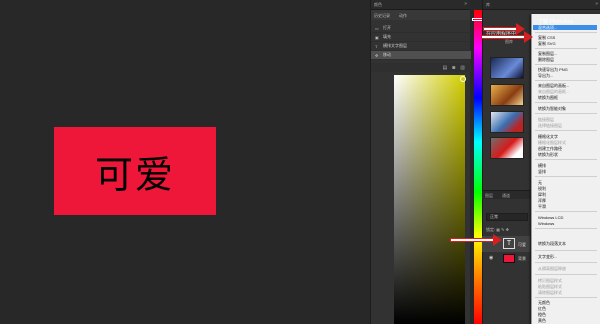 The width and height of the screenshot is (600, 324). I want to click on menu-item-color-orange: 橙色, so click(542, 314).